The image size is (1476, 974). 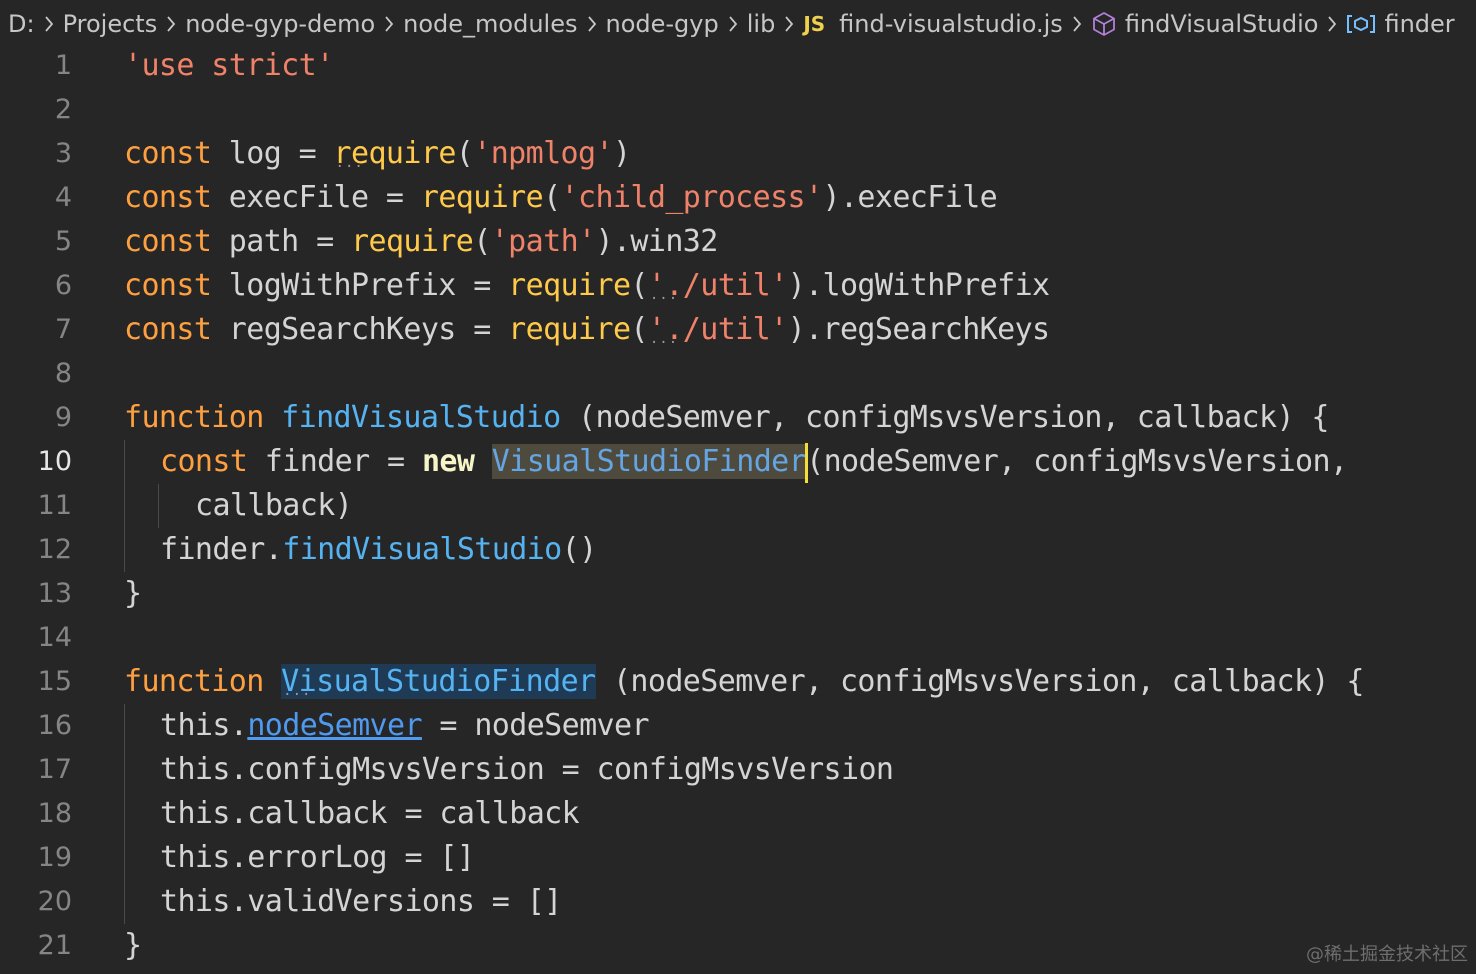 What do you see at coordinates (1204, 24) in the screenshot?
I see `breadcrumb-item-function: findVisualStudio` at bounding box center [1204, 24].